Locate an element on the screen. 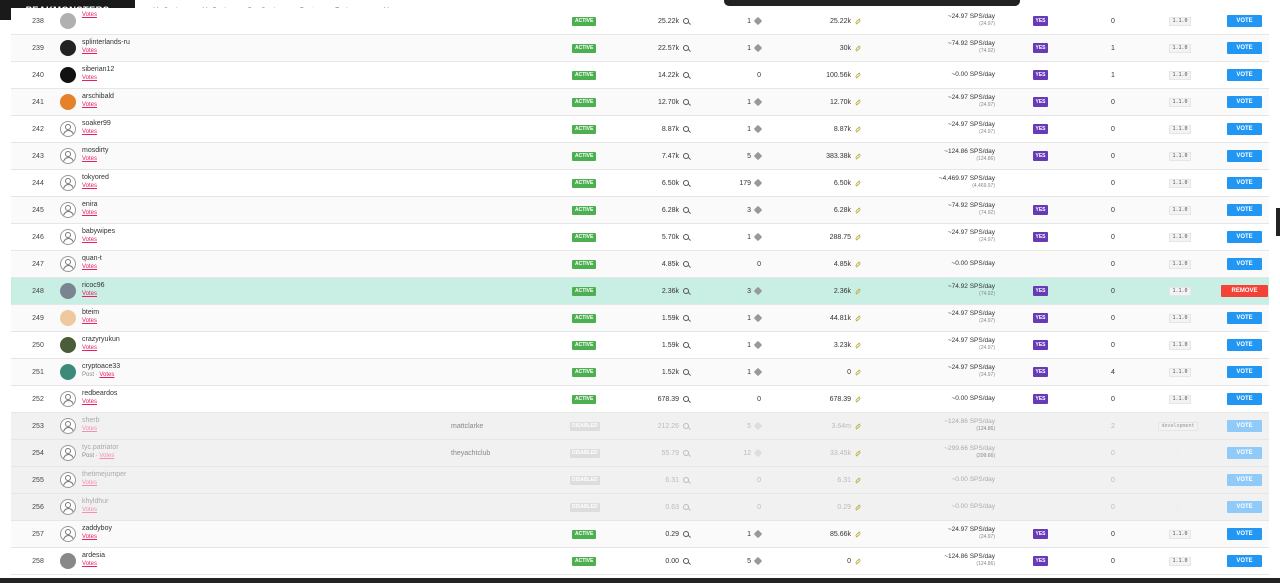 This screenshot has width=1280, height=583. username-link: bteim is located at coordinates (90, 312).